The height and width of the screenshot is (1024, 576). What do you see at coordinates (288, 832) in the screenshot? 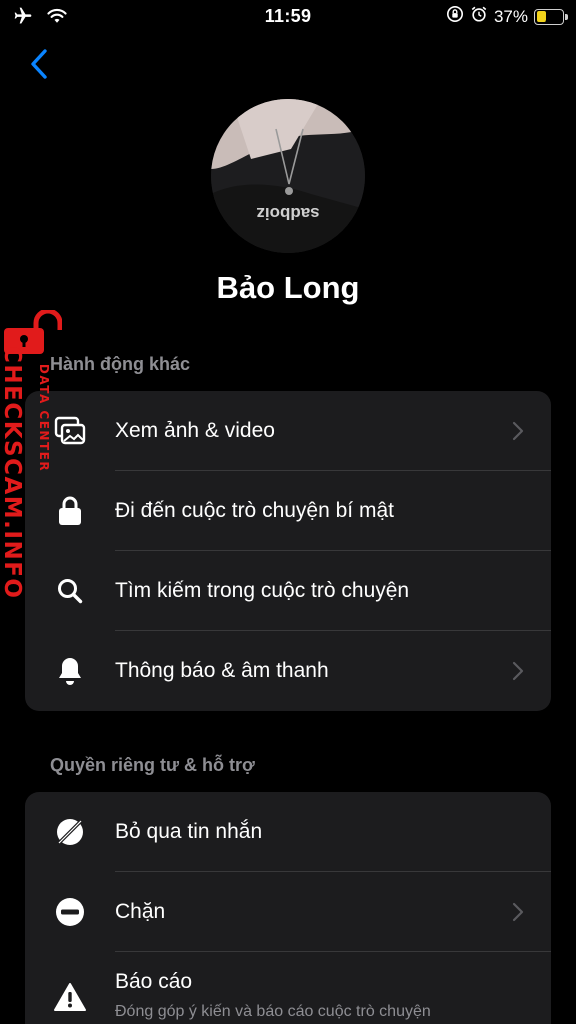
I see `ignore-messages-row: Bỏ qua tin nhắn` at bounding box center [288, 832].